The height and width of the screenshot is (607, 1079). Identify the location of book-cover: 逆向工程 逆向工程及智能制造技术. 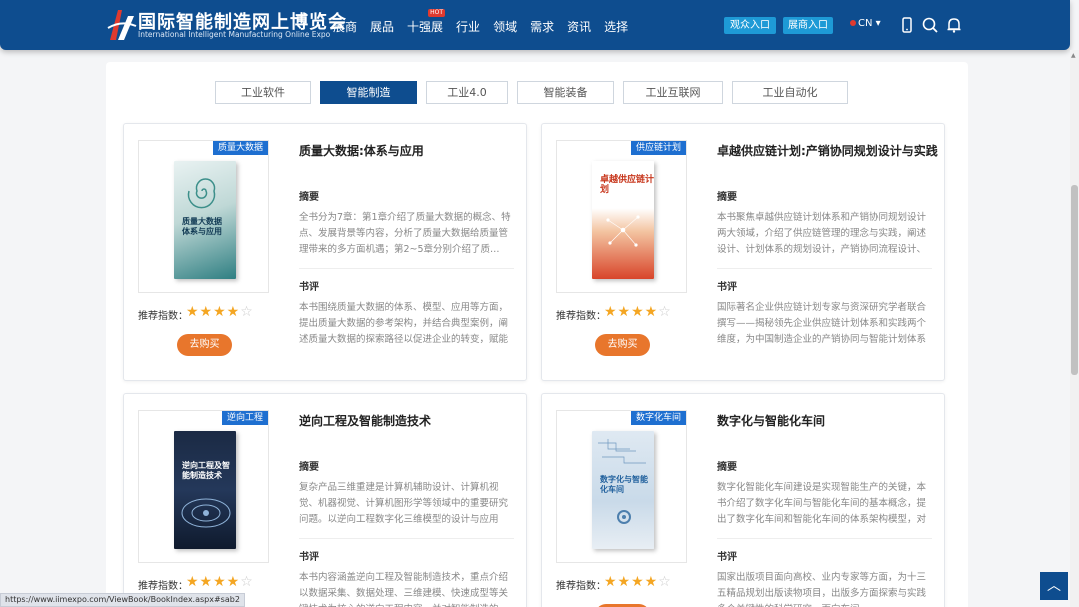
(203, 486).